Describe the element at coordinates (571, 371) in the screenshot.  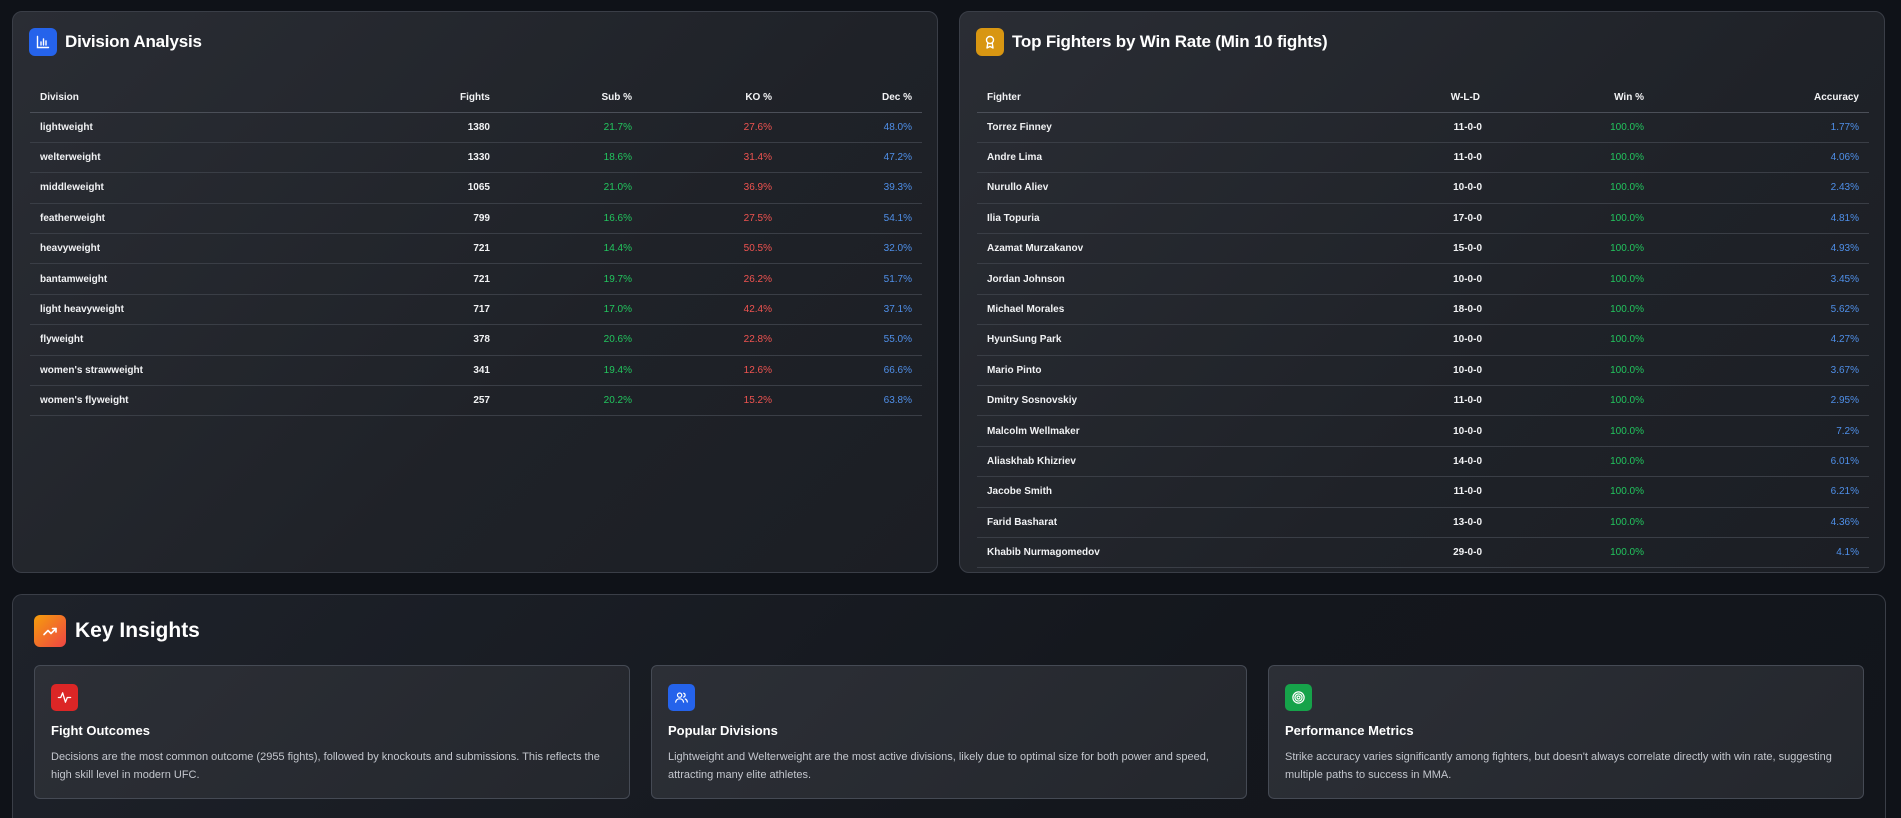
I see `division-sub-pct: 19.4%` at that location.